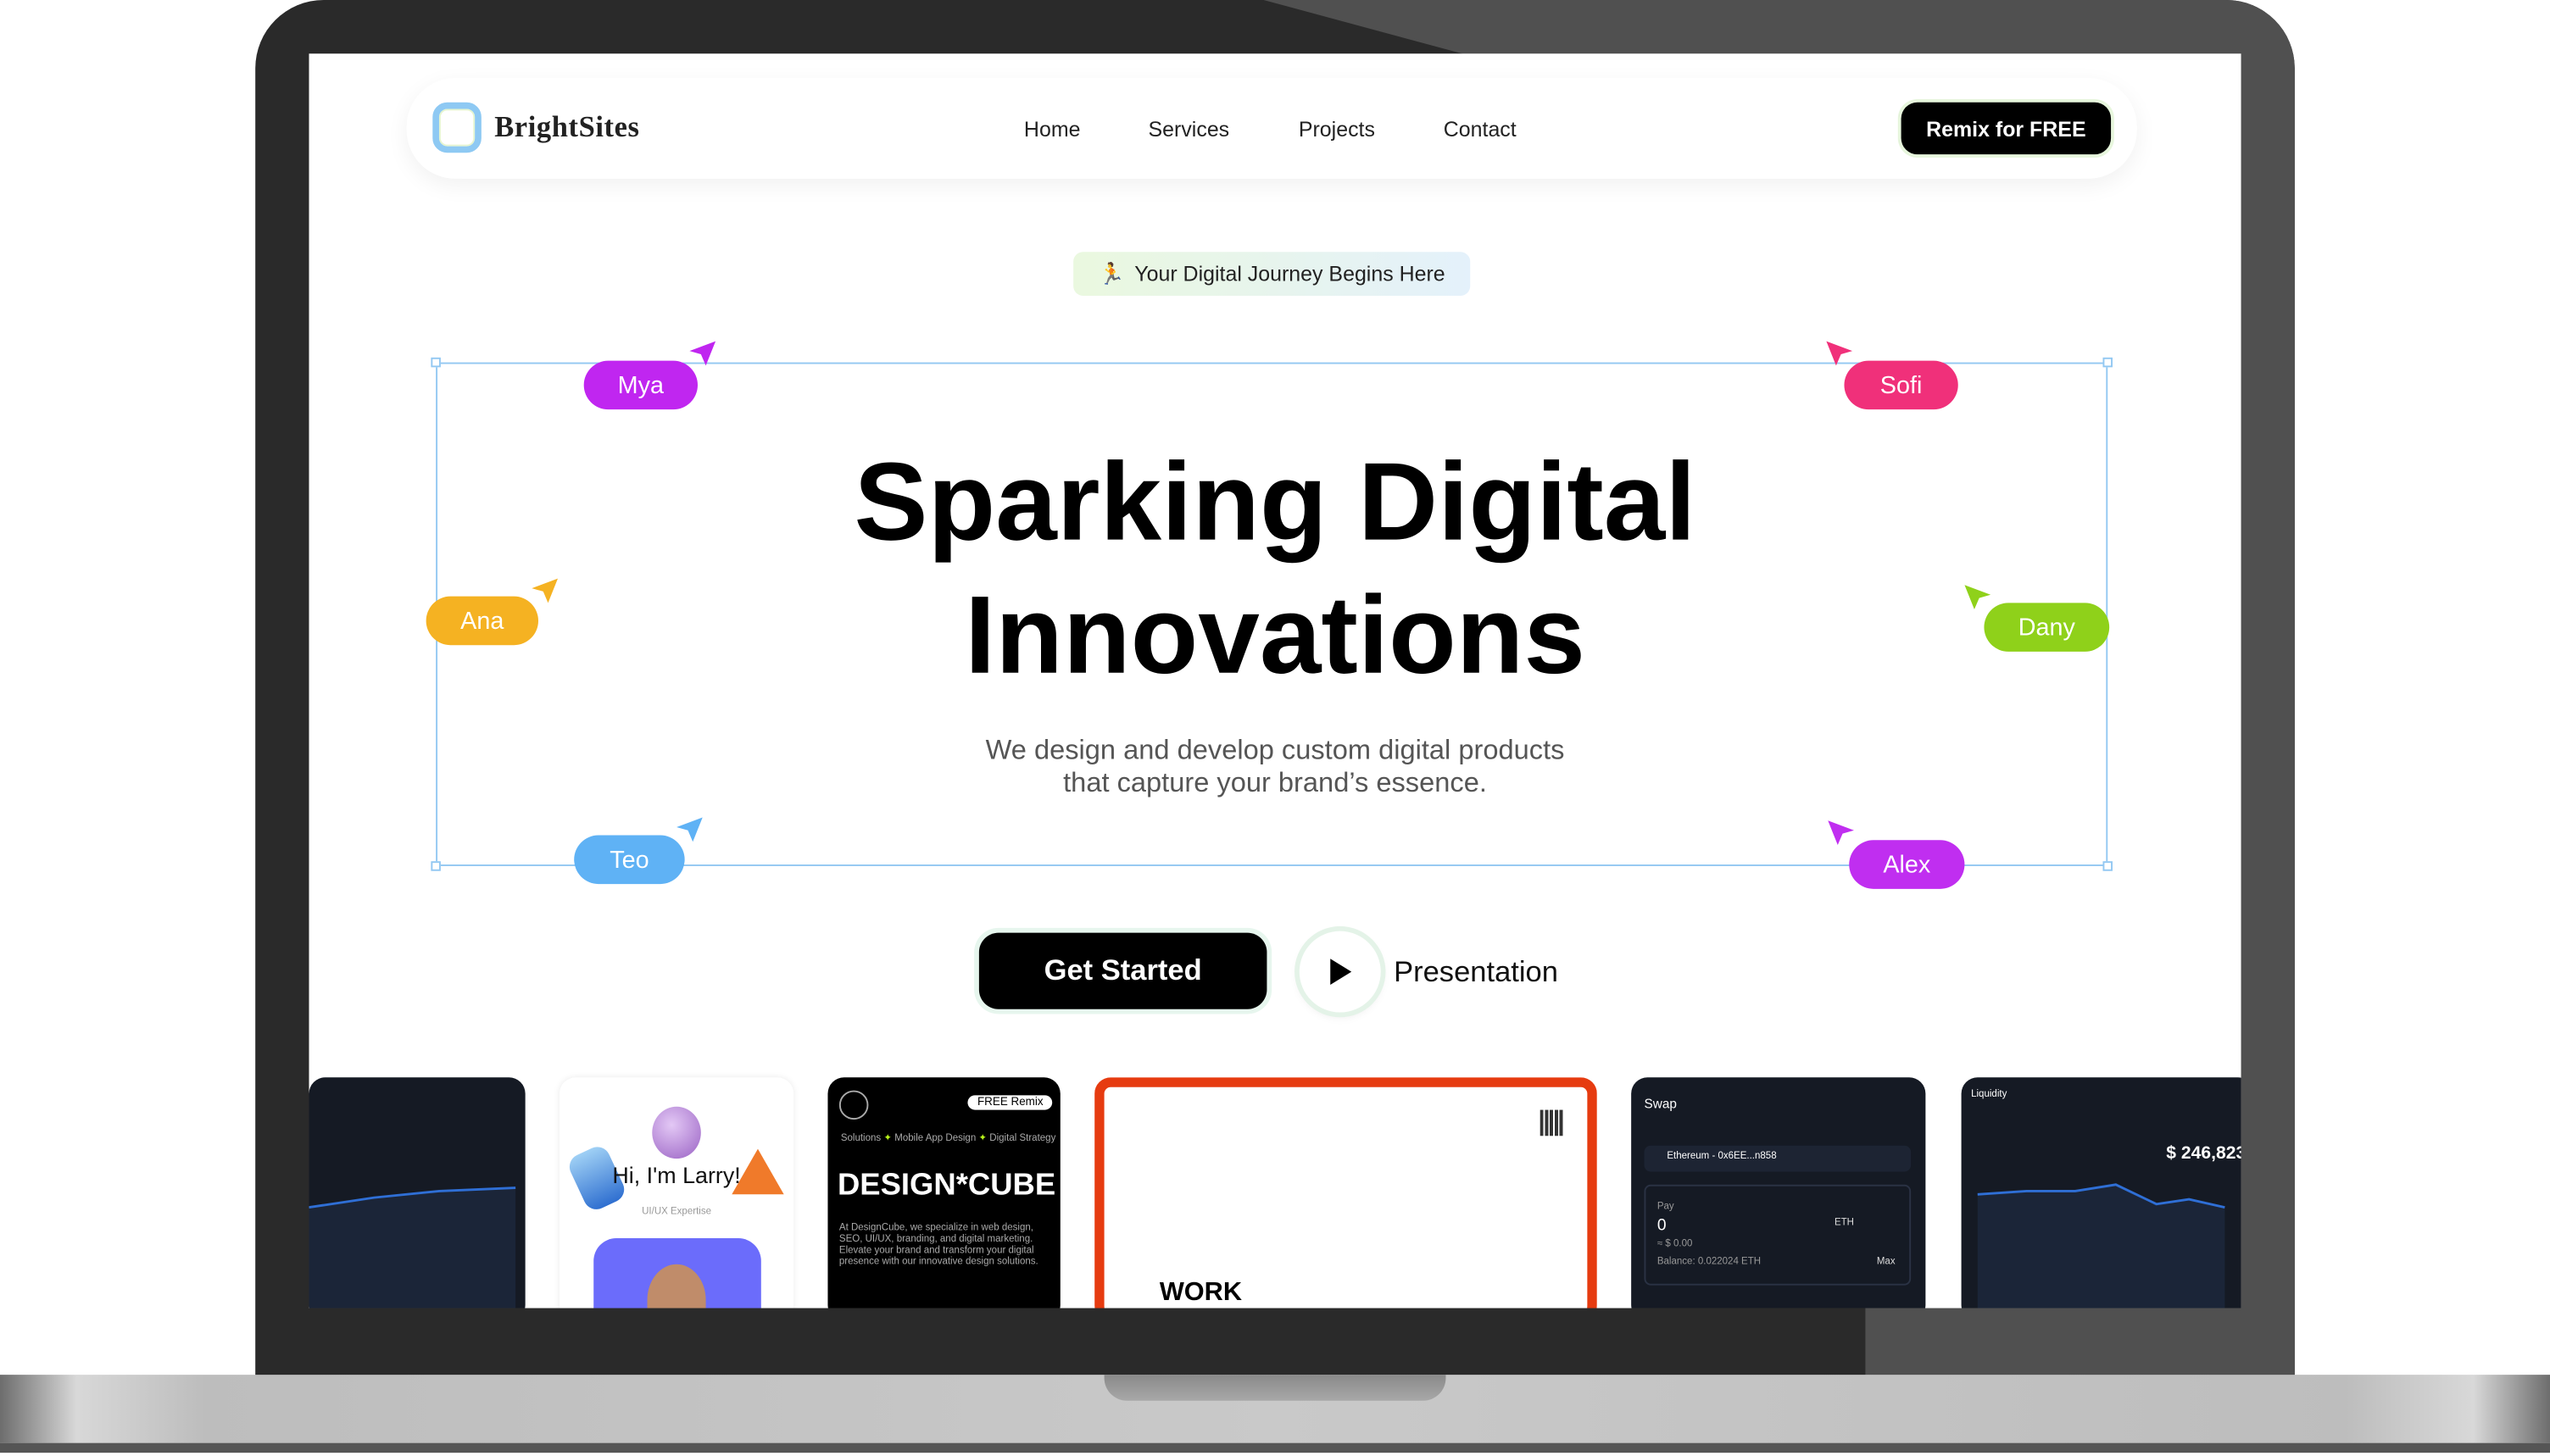 This screenshot has height=1456, width=2550. What do you see at coordinates (935, 1139) in the screenshot?
I see `tag: Mobile App Design` at bounding box center [935, 1139].